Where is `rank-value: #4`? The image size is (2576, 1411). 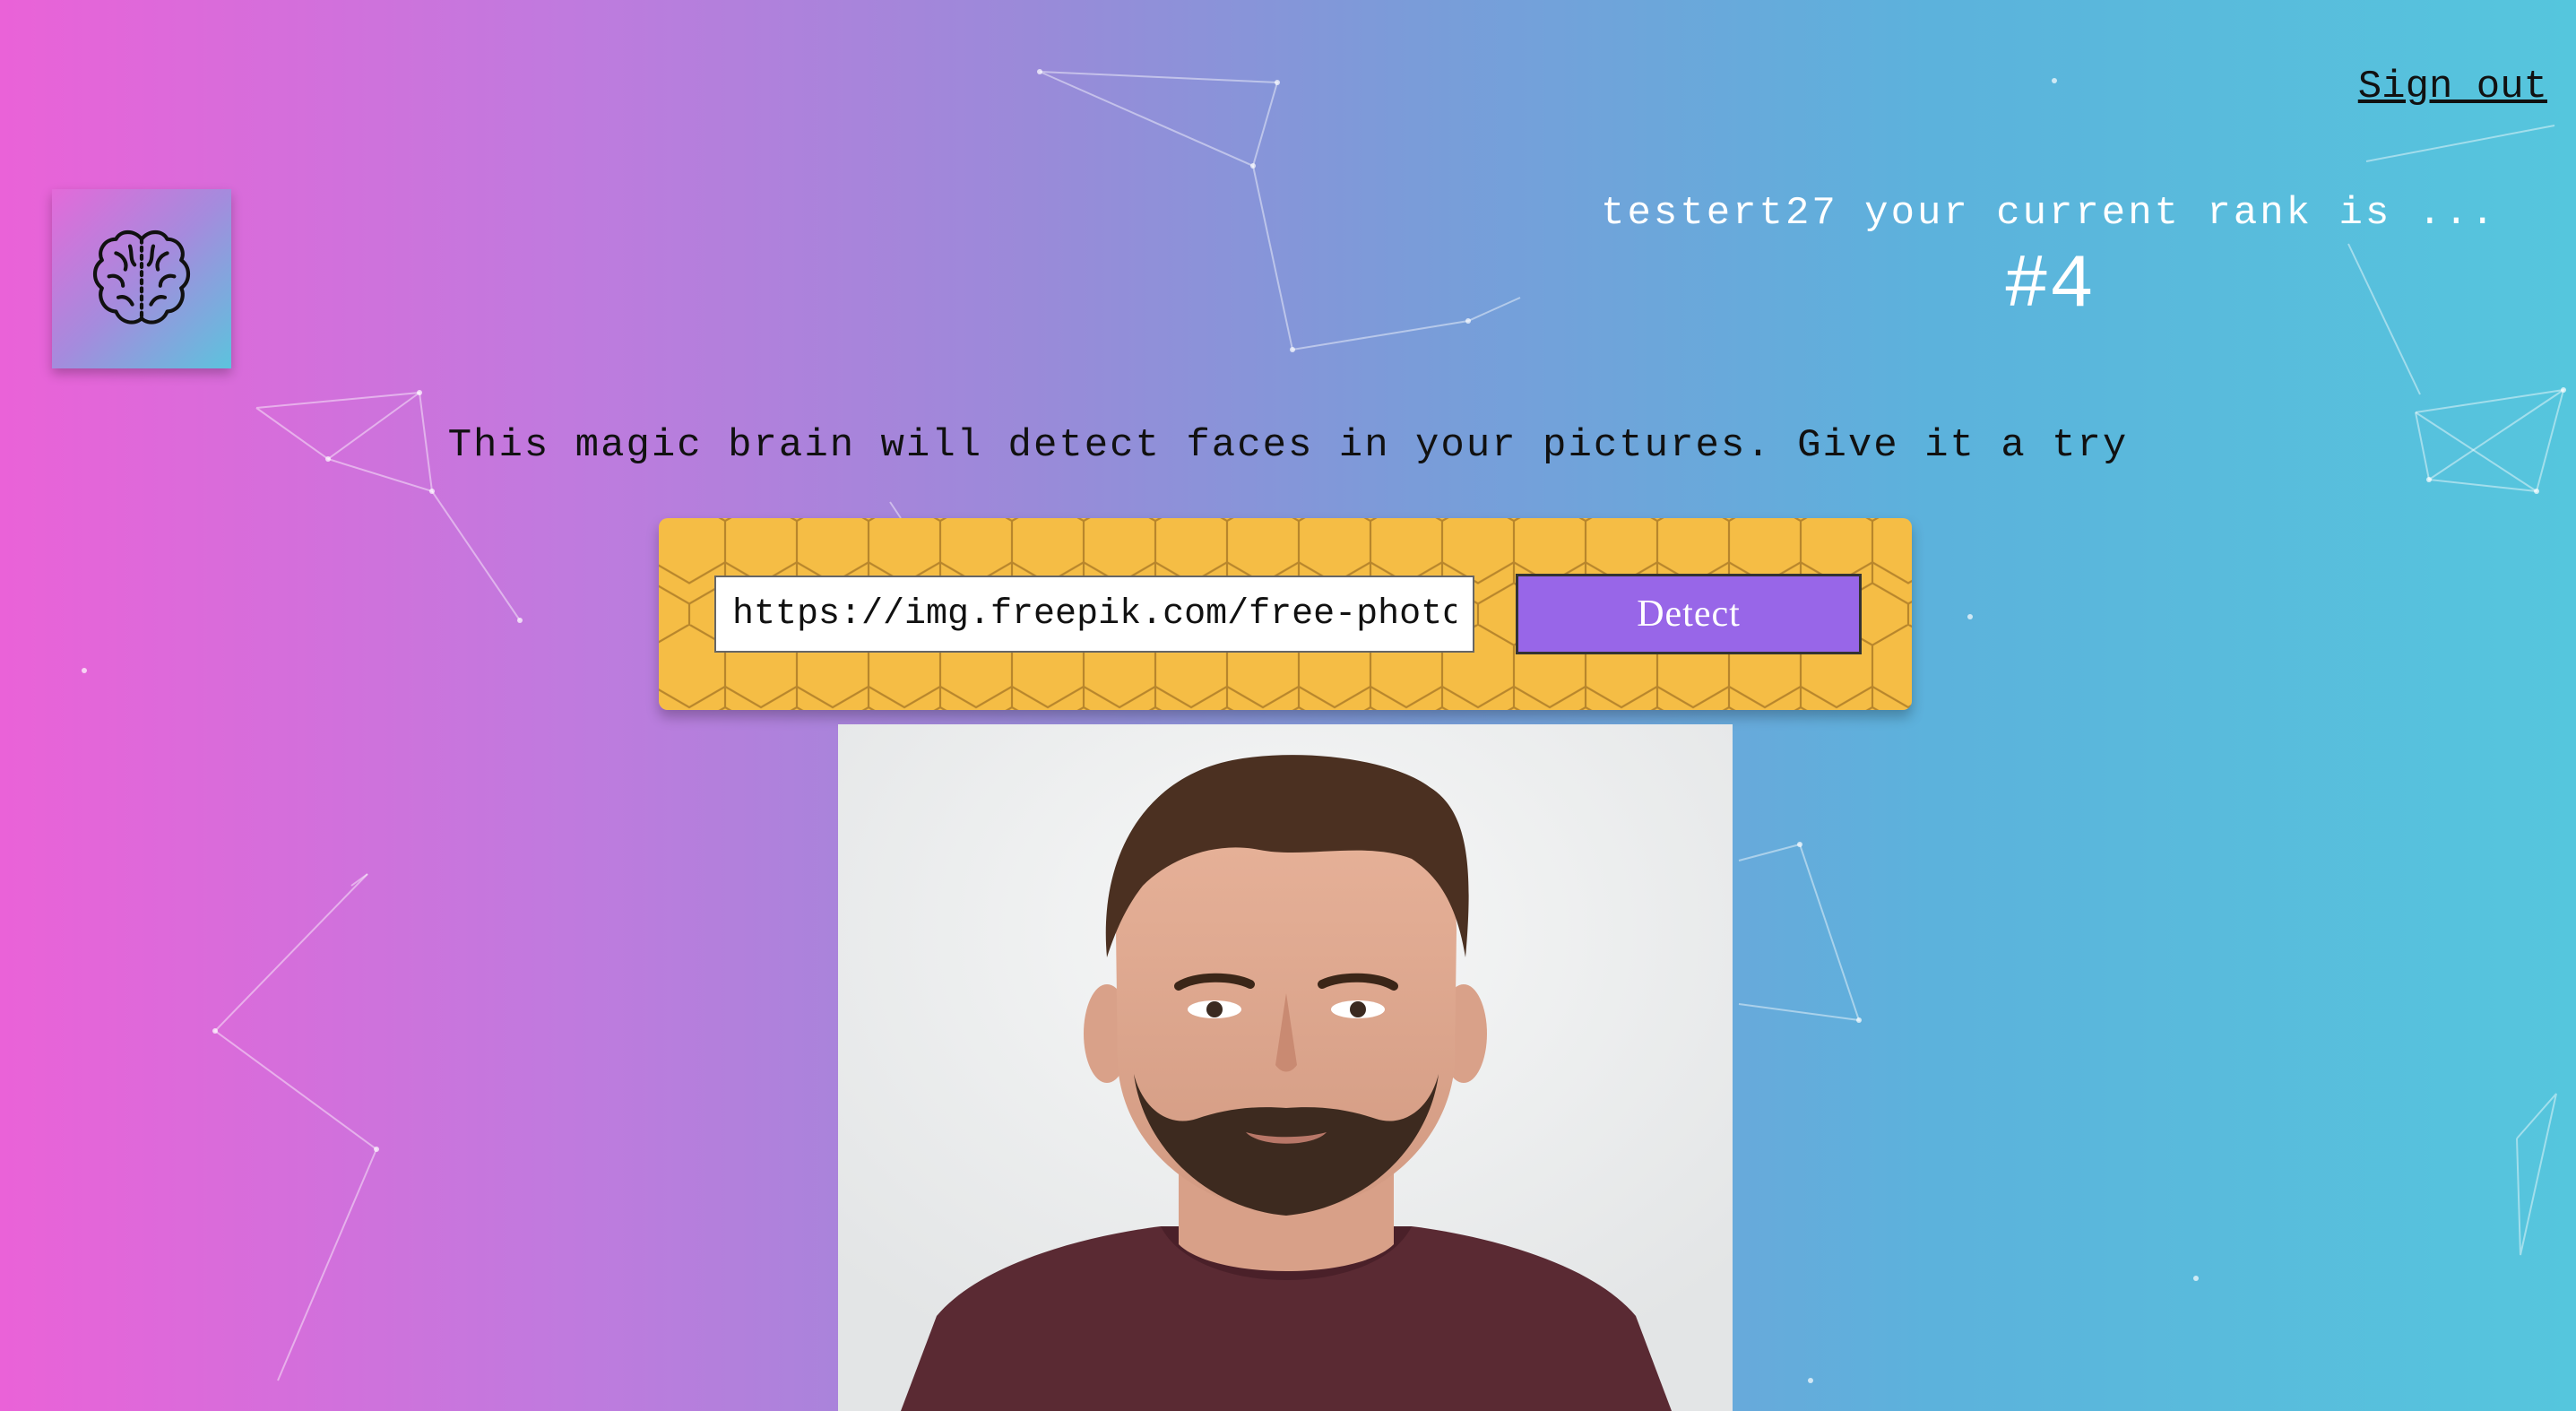 rank-value: #4 is located at coordinates (2049, 286).